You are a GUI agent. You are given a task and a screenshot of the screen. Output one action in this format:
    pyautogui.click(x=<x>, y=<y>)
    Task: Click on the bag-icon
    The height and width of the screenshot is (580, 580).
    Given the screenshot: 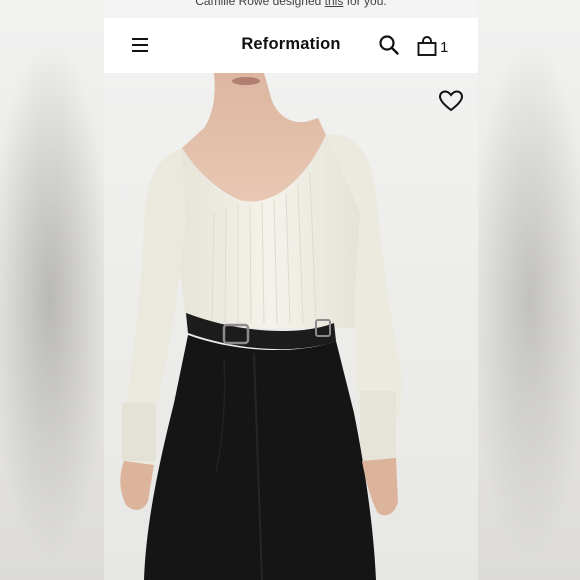 What is the action you would take?
    pyautogui.click(x=427, y=46)
    